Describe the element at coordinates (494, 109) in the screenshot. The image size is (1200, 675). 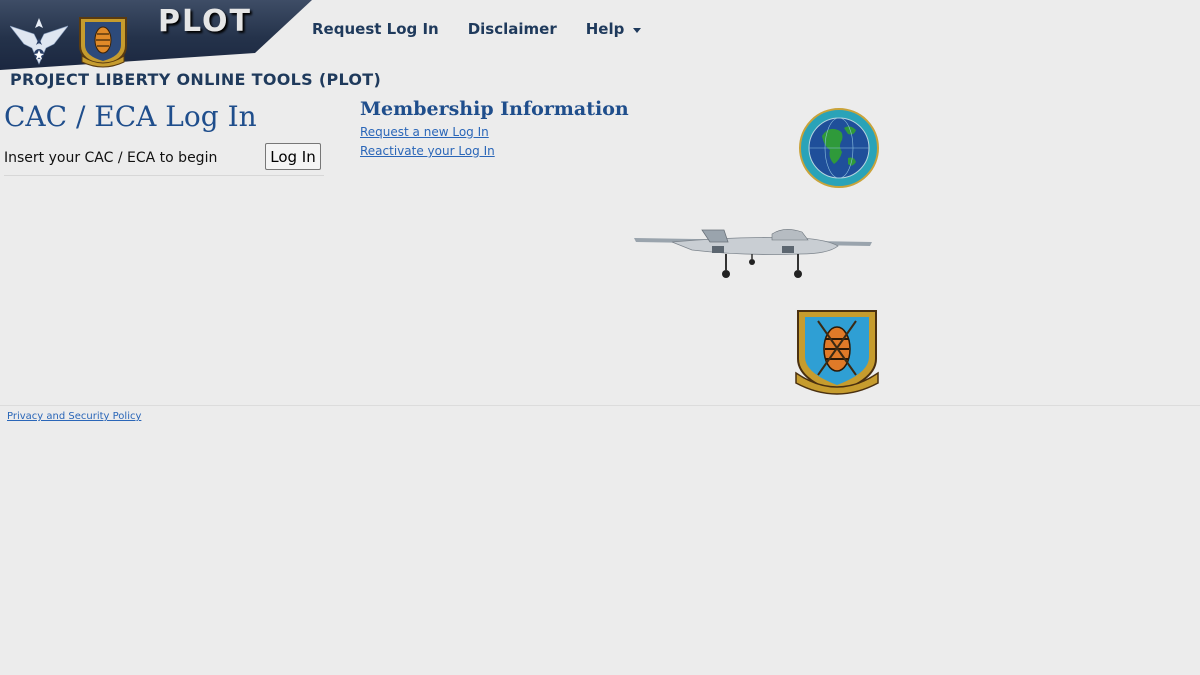
I see `membership-heading: Membership Information` at that location.